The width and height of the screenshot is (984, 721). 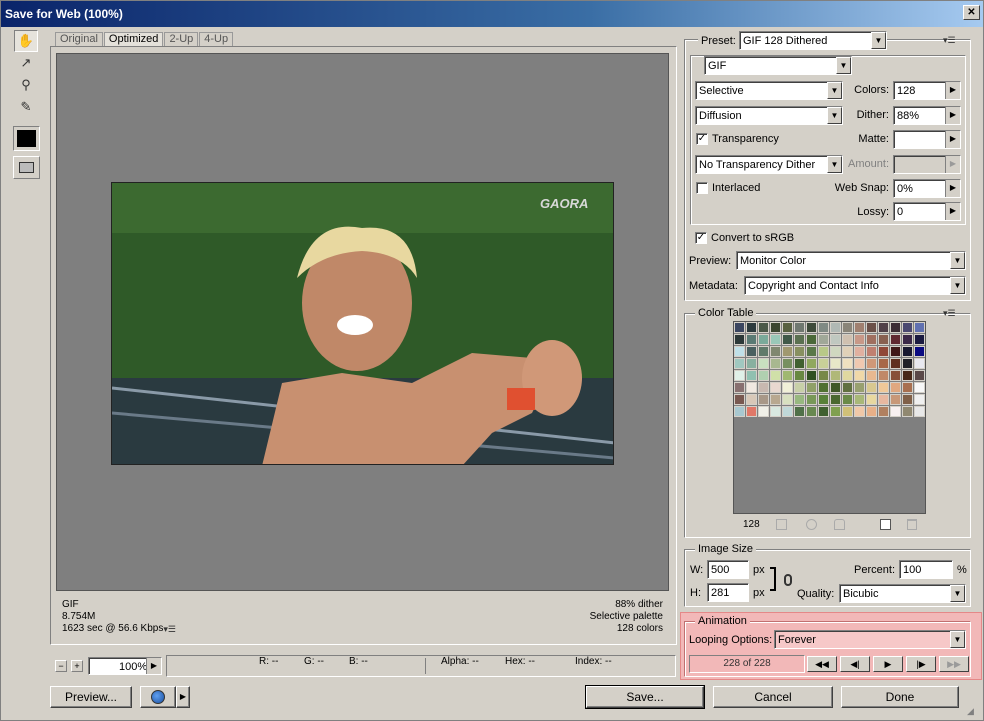 What do you see at coordinates (927, 188) in the screenshot?
I see `web-snap-field: 0% ▶` at bounding box center [927, 188].